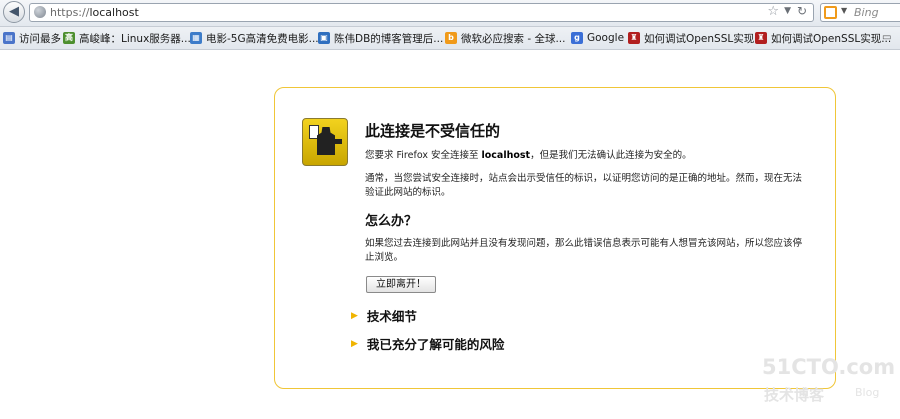 The width and height of the screenshot is (900, 419). Describe the element at coordinates (433, 131) in the screenshot. I see `page-title: 此连接是不受信任的` at that location.